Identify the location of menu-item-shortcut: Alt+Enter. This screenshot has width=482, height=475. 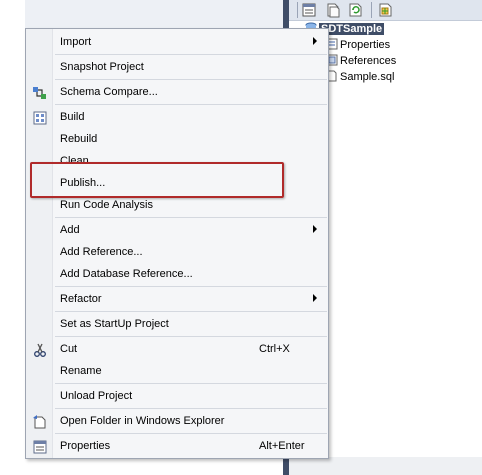
(282, 446).